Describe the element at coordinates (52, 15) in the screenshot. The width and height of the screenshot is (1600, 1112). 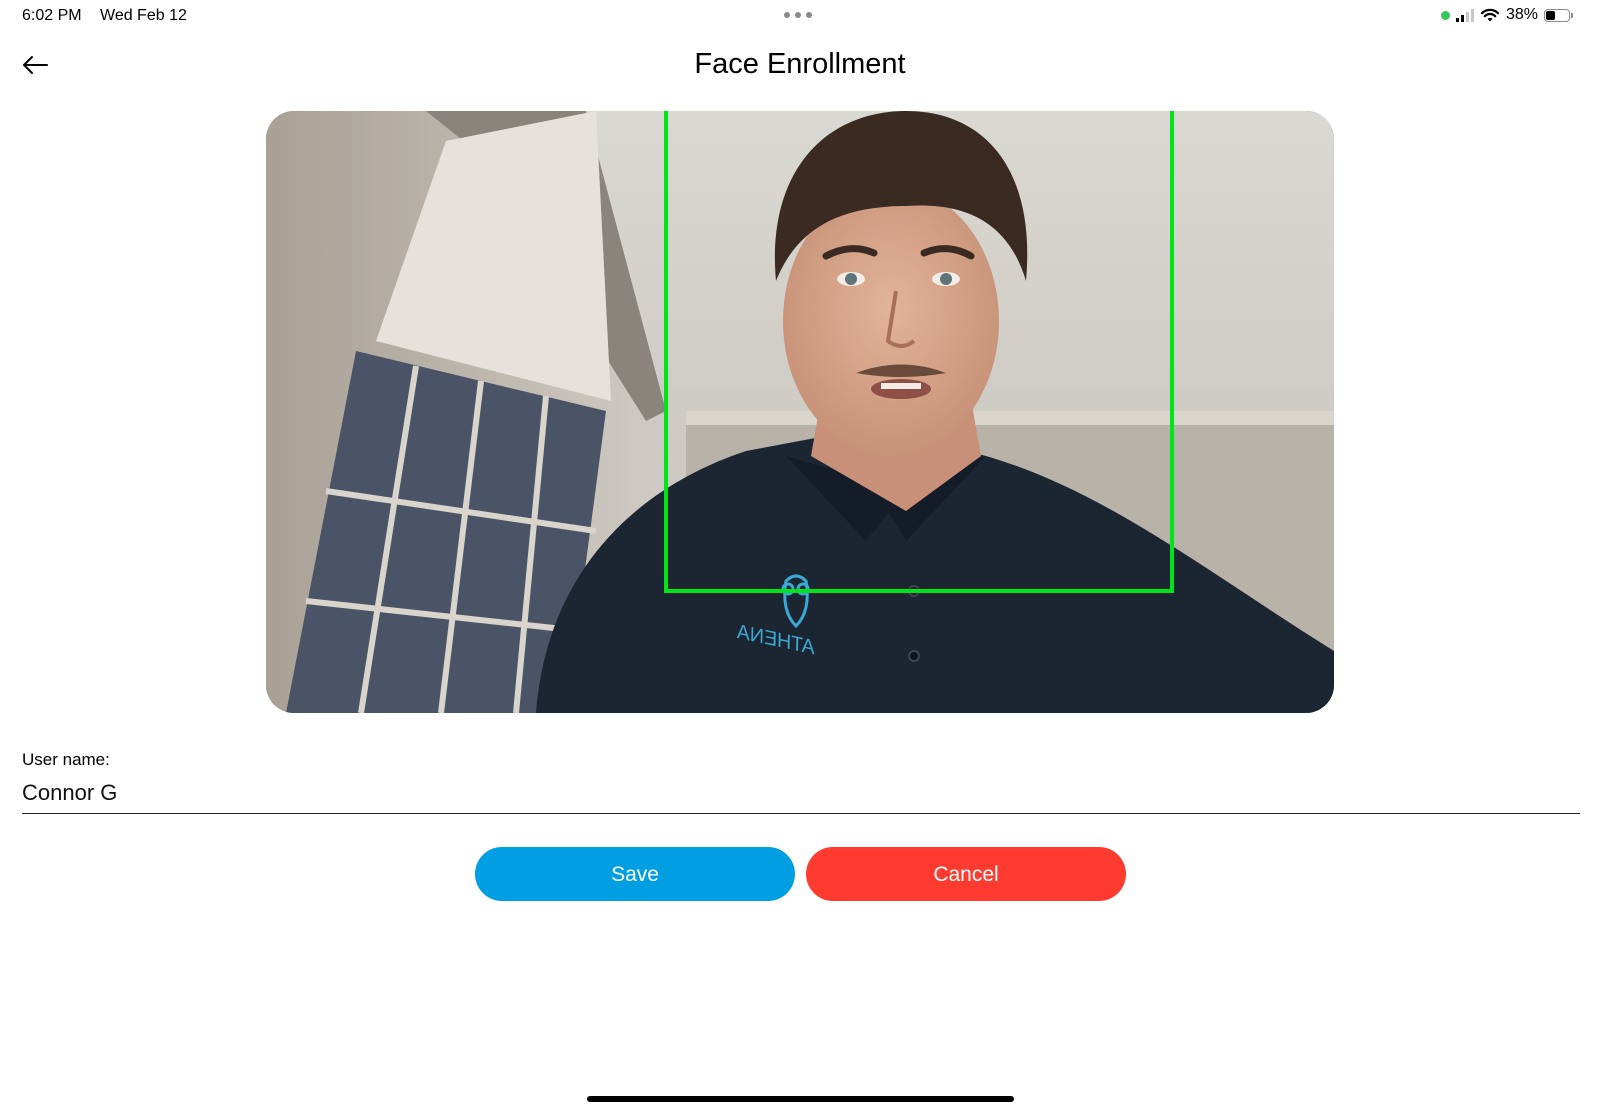
I see `status-time: 6:02 PM` at that location.